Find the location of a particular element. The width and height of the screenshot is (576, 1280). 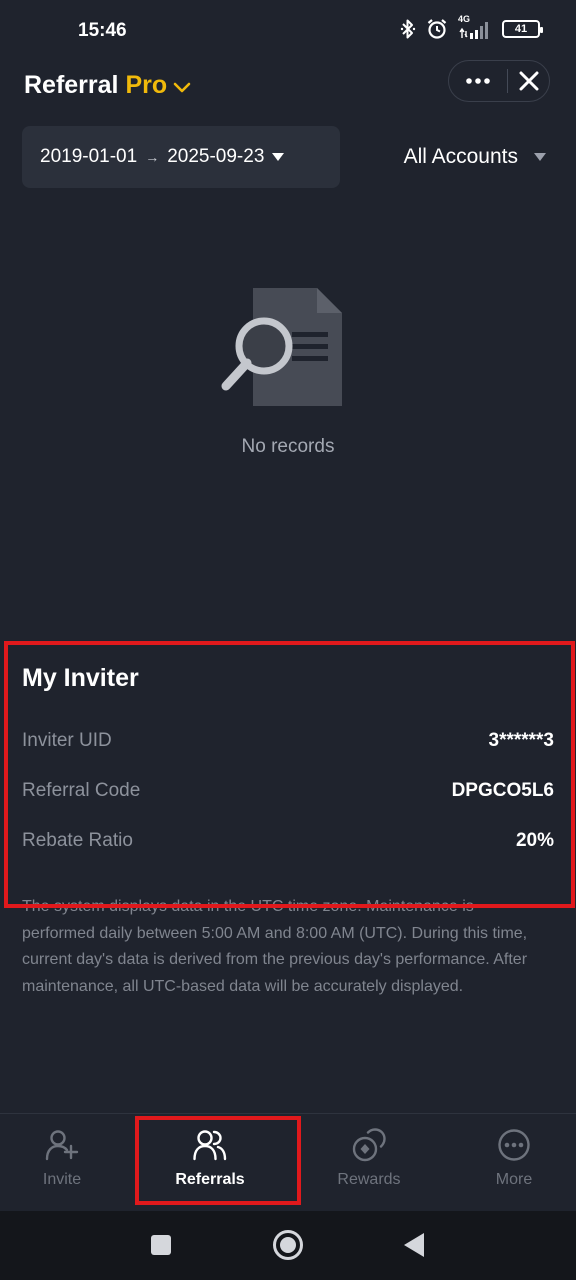

status-bar: 15:46 4G 41 is located at coordinates (288, 32).